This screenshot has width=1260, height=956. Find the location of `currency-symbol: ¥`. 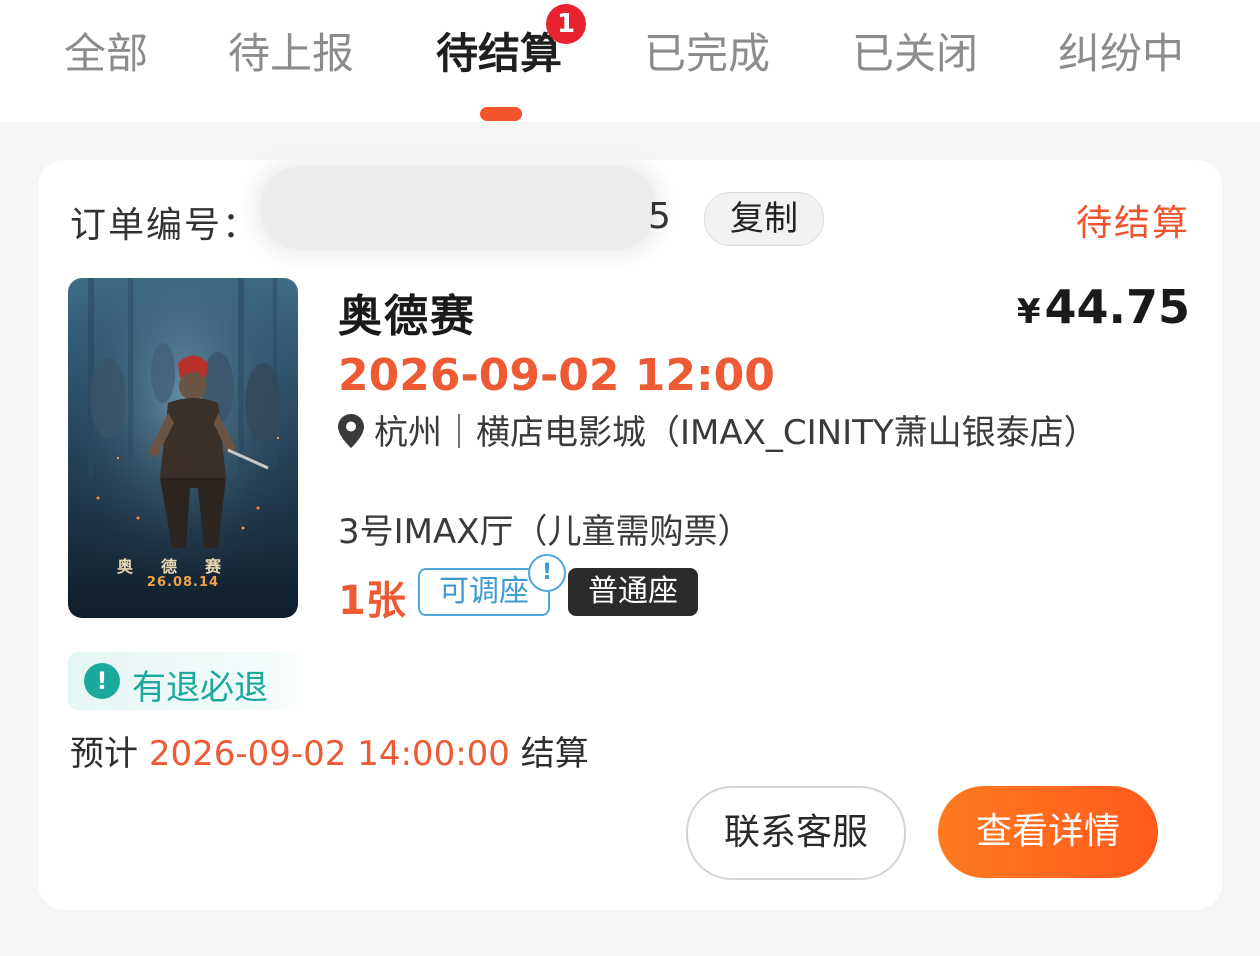

currency-symbol: ¥ is located at coordinates (1028, 312).